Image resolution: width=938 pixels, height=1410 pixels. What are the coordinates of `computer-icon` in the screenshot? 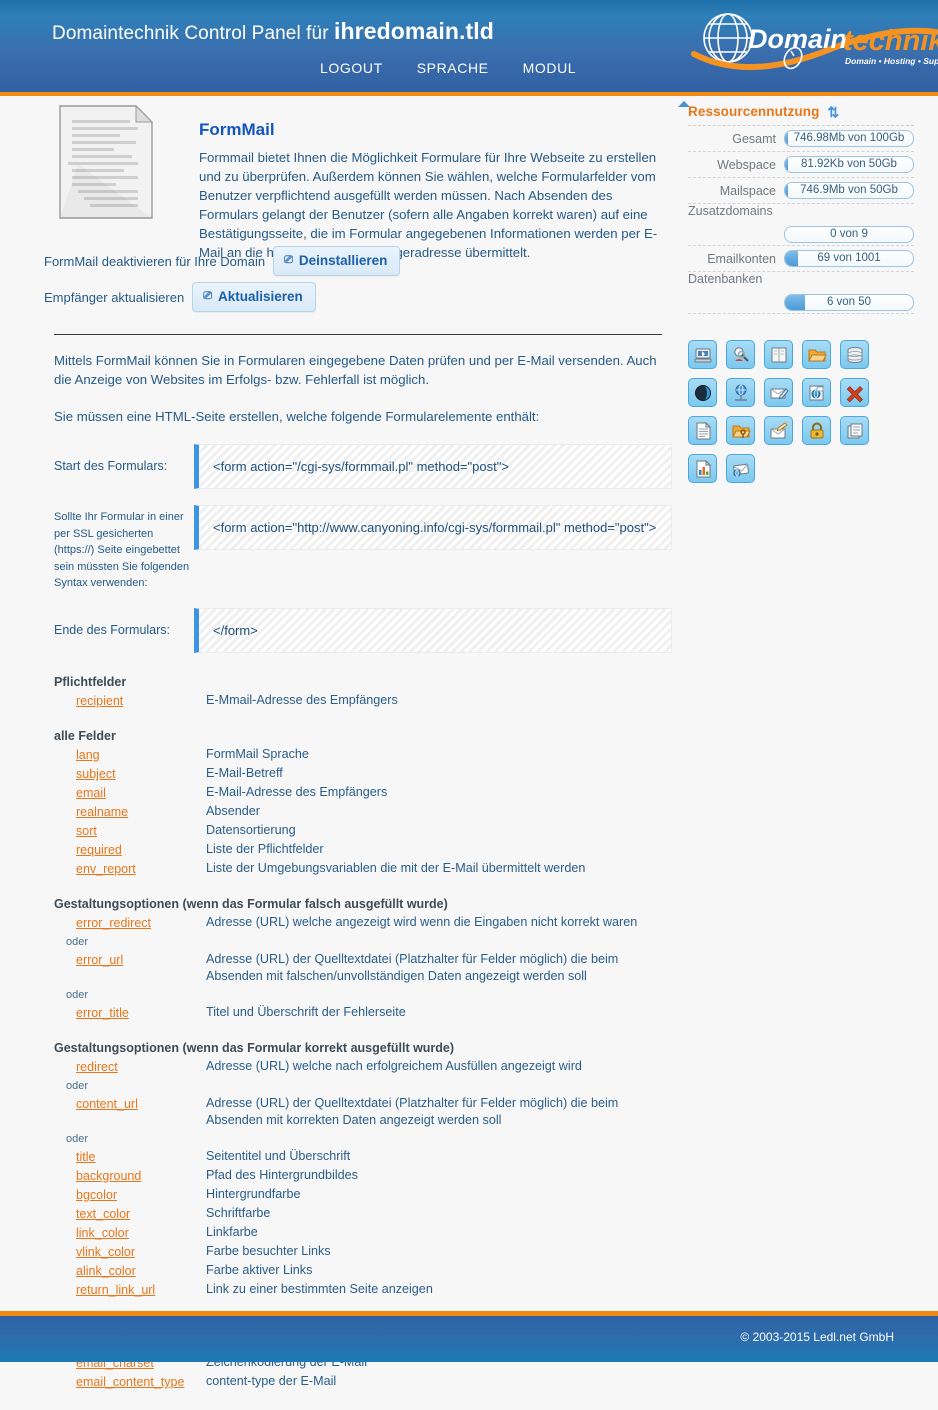 It's located at (702, 354).